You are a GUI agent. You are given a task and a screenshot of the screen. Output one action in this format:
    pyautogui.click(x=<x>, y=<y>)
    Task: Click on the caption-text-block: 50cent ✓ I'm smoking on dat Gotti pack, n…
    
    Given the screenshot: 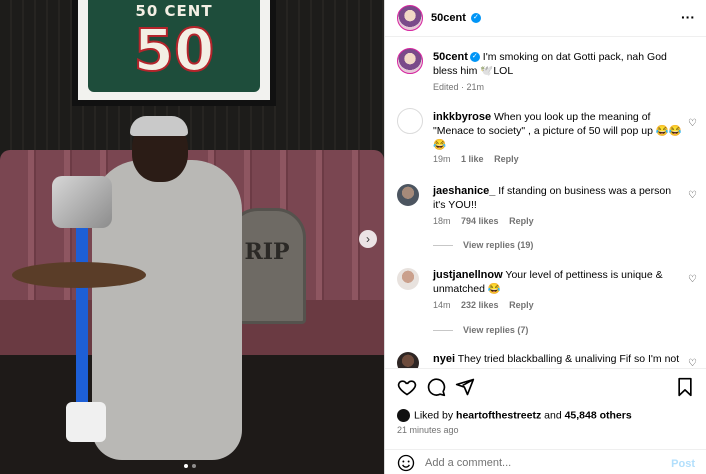 What is the action you would take?
    pyautogui.click(x=558, y=64)
    